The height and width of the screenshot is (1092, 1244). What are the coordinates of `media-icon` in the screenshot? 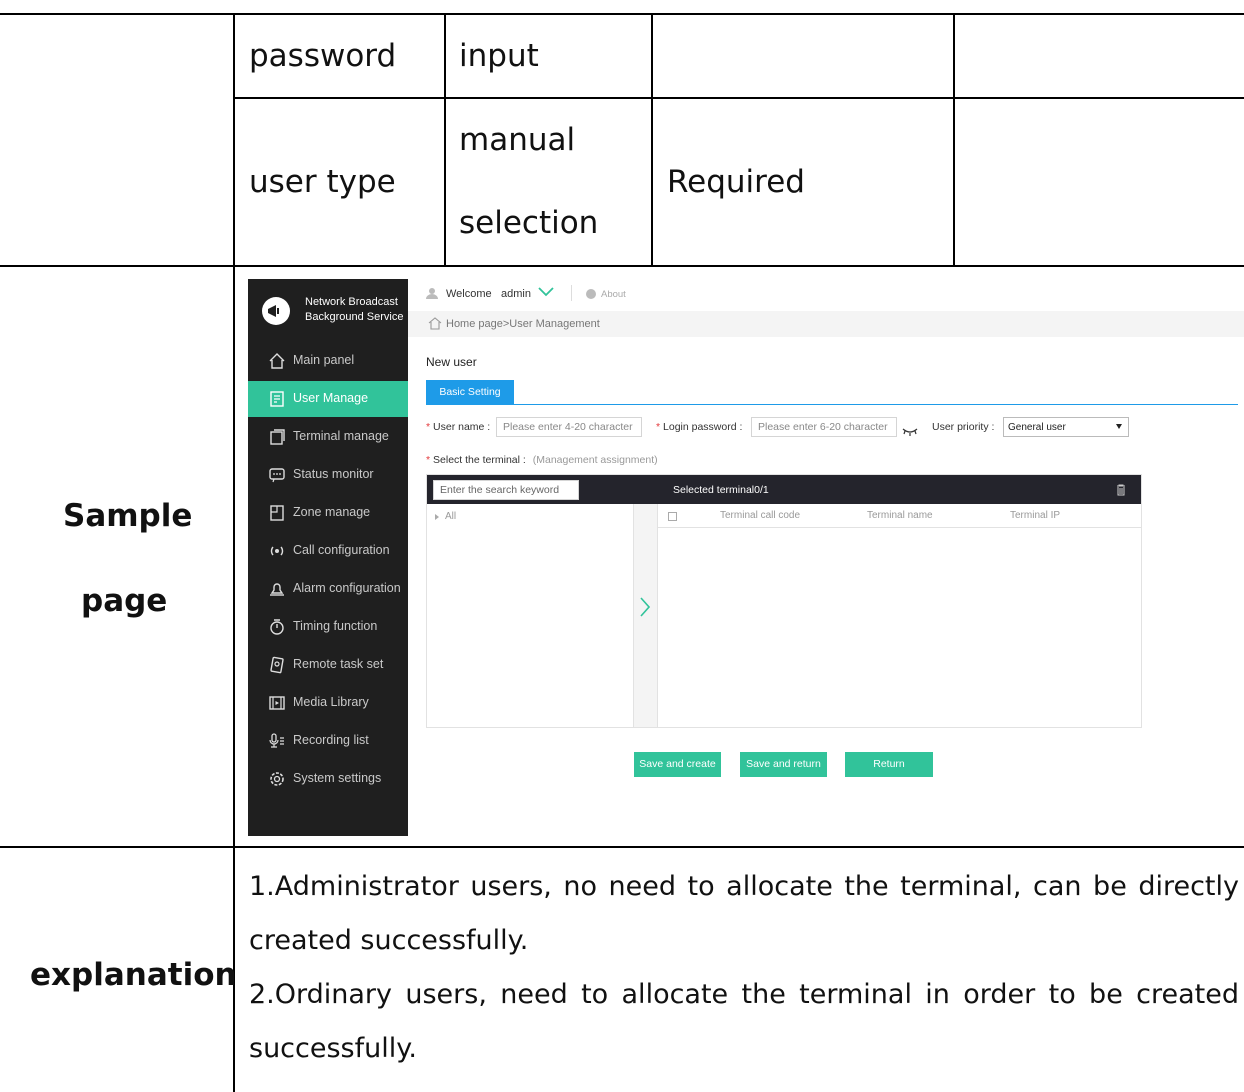 It's located at (277, 703).